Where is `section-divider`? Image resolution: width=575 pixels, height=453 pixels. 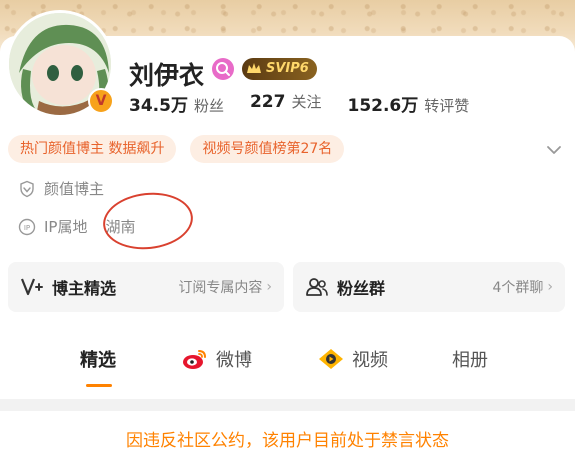 section-divider is located at coordinates (287, 405).